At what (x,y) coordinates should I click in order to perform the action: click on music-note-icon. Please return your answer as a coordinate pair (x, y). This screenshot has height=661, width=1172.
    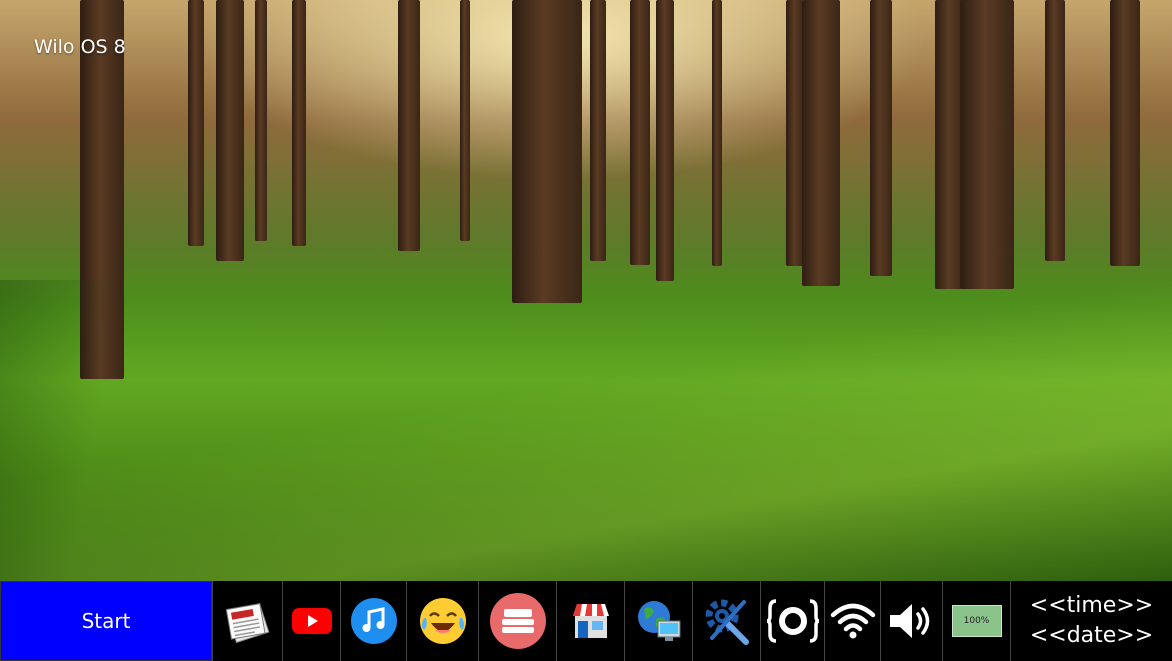
    Looking at the image, I should click on (373, 621).